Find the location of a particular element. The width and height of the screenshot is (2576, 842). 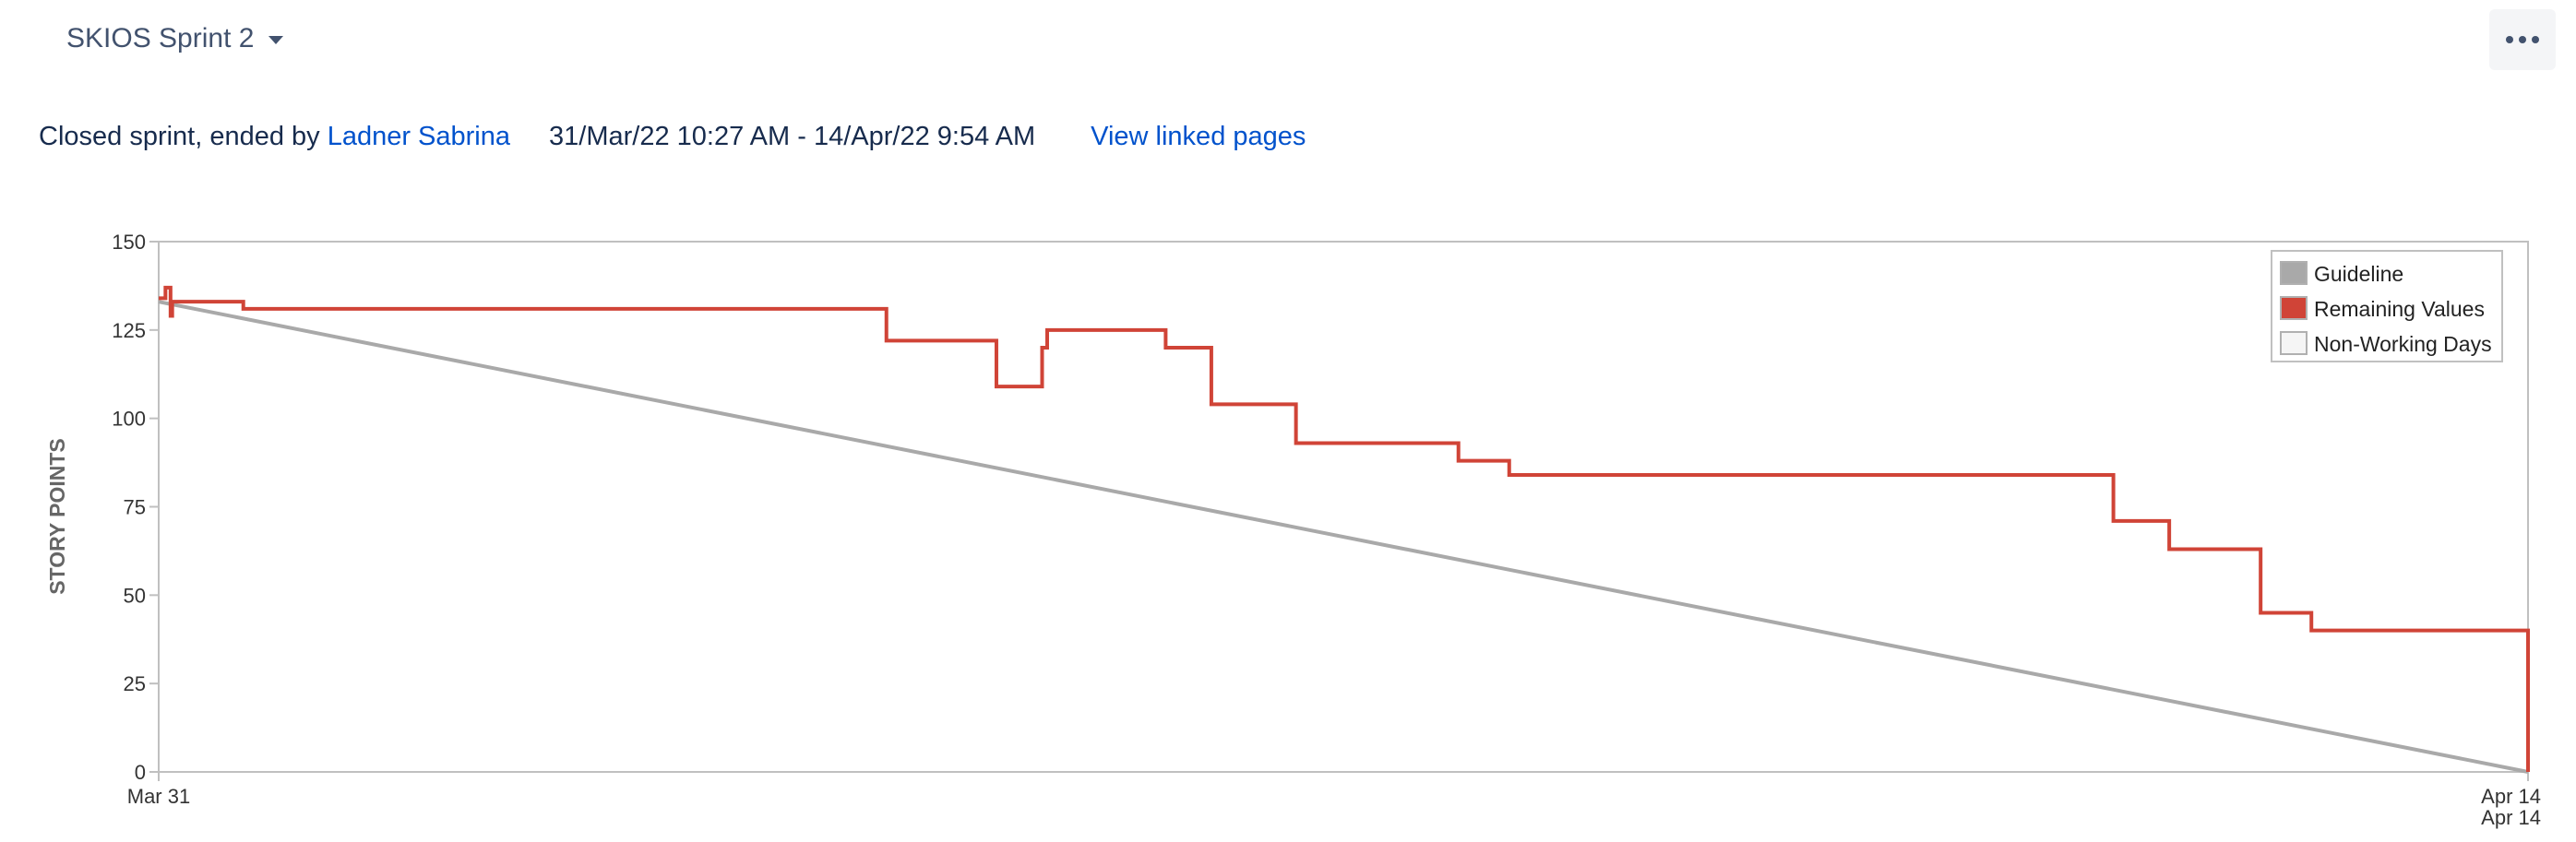

x-tick-label: Apr 14 is located at coordinates (2511, 796).